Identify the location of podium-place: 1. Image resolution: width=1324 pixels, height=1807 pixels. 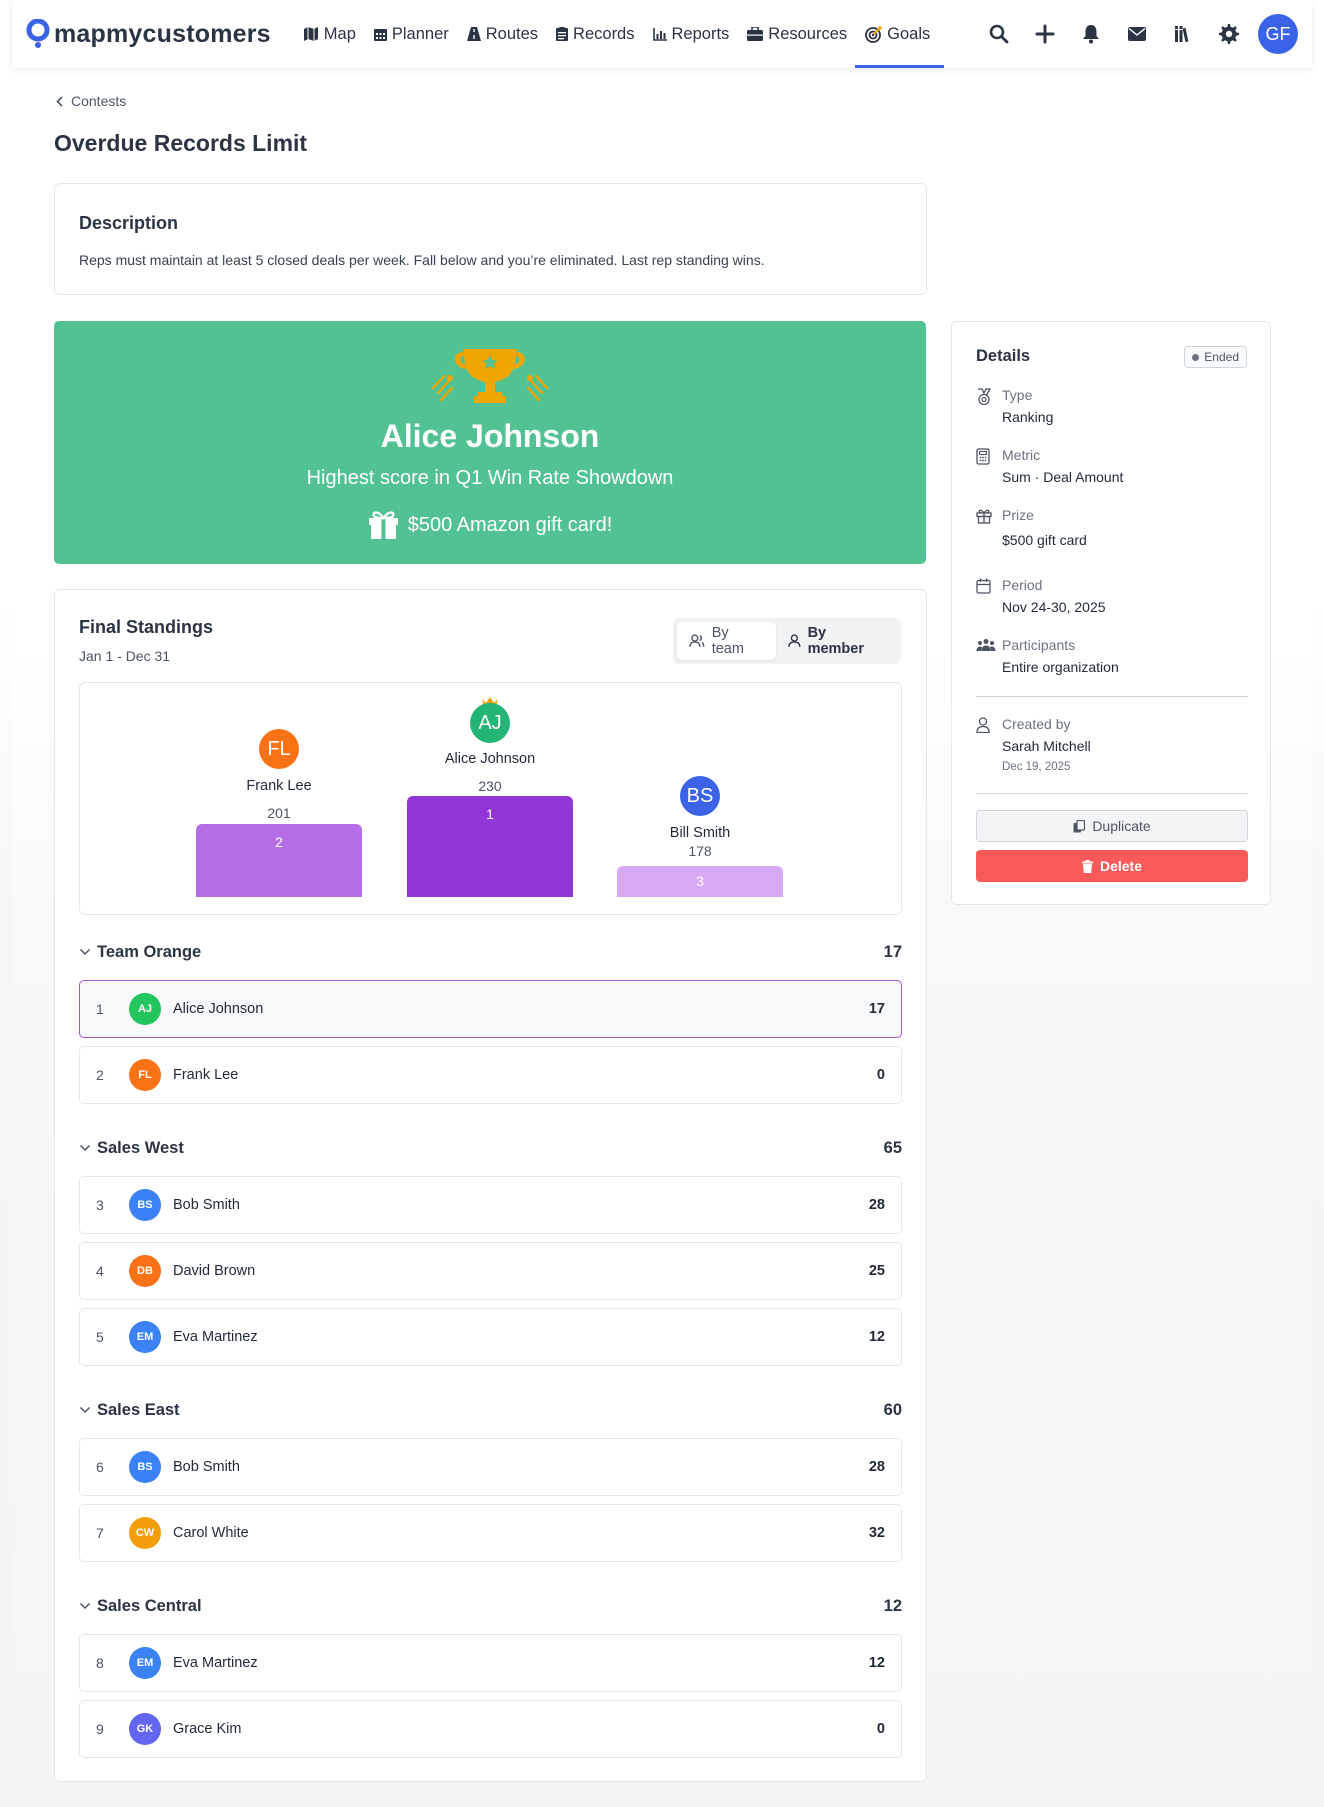
(490, 814).